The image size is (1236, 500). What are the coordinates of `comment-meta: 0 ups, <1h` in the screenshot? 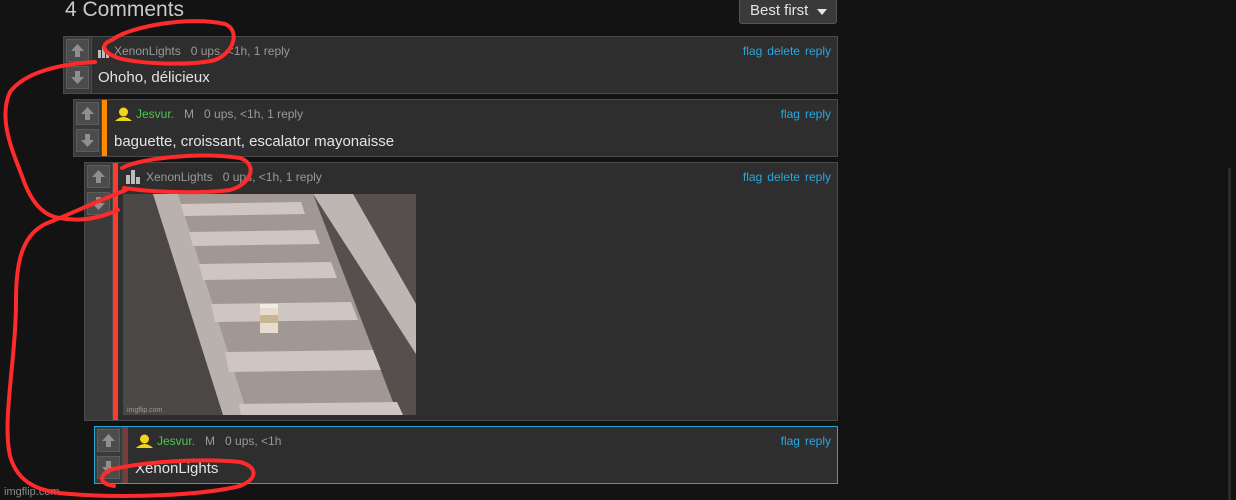 It's located at (253, 441).